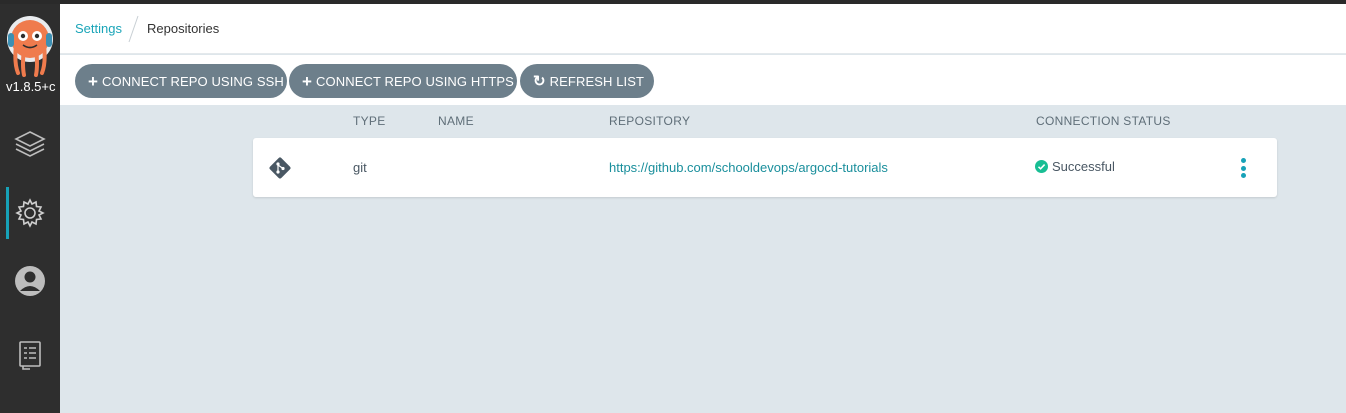 This screenshot has width=1346, height=413. Describe the element at coordinates (703, 29) in the screenshot. I see `page-header: Settings Repositories` at that location.